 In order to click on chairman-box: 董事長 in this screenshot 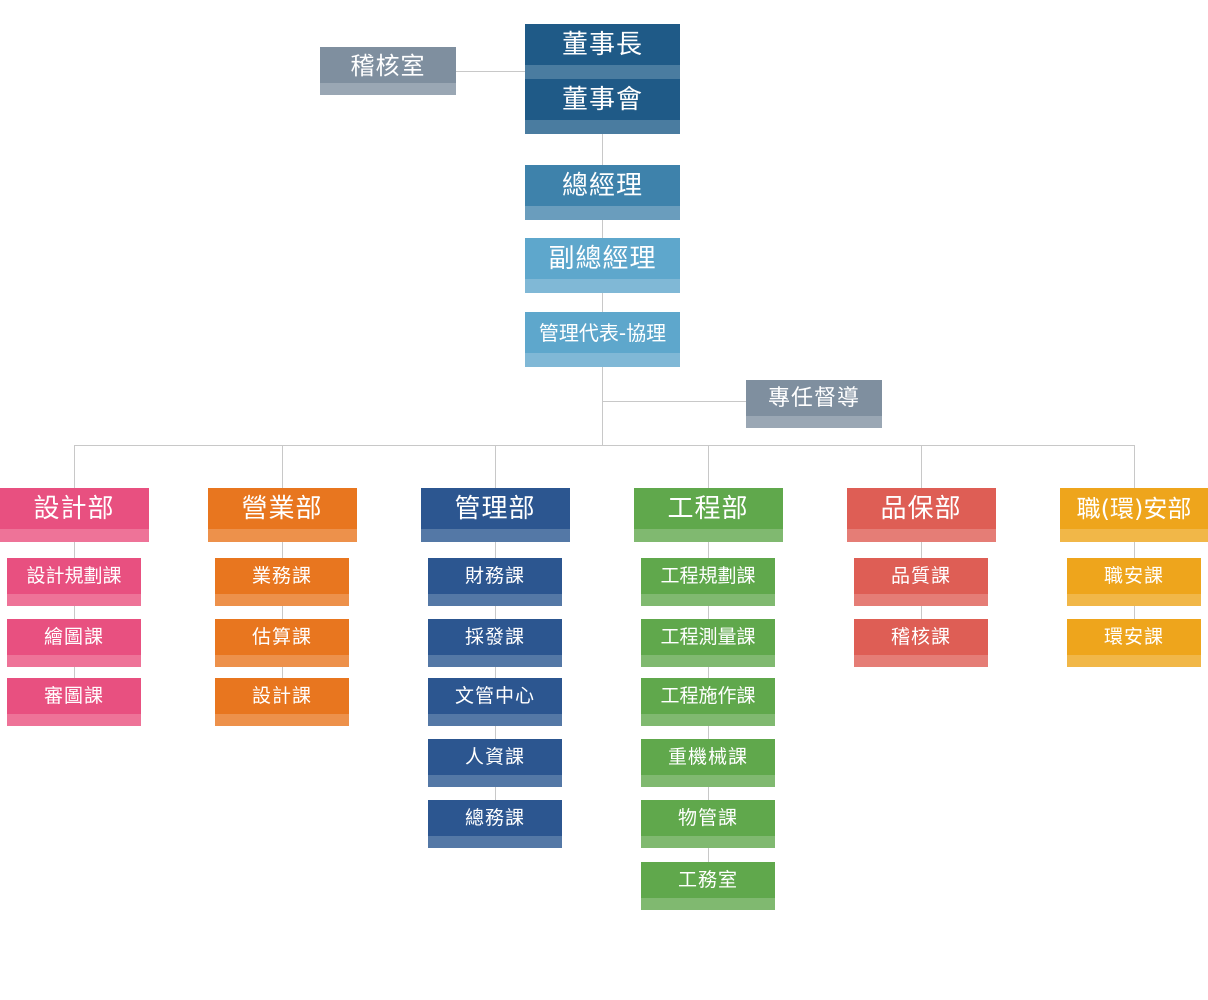, I will do `click(602, 51)`.